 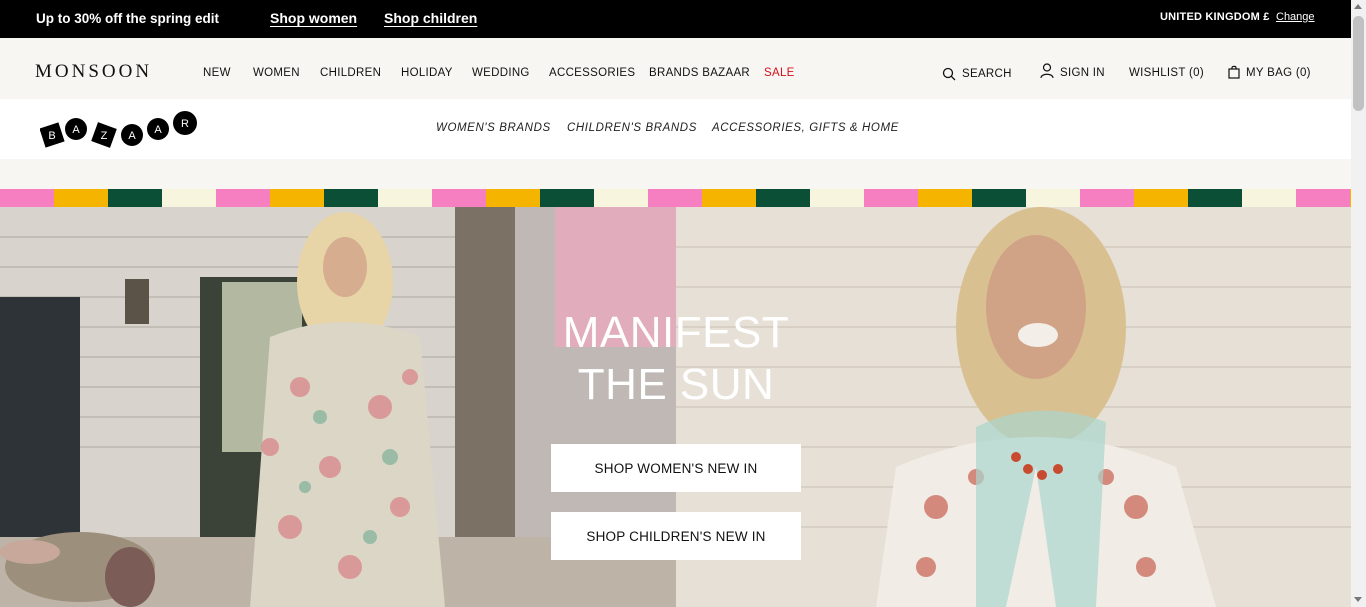 What do you see at coordinates (185, 124) in the screenshot?
I see `bazaar-letter: R` at bounding box center [185, 124].